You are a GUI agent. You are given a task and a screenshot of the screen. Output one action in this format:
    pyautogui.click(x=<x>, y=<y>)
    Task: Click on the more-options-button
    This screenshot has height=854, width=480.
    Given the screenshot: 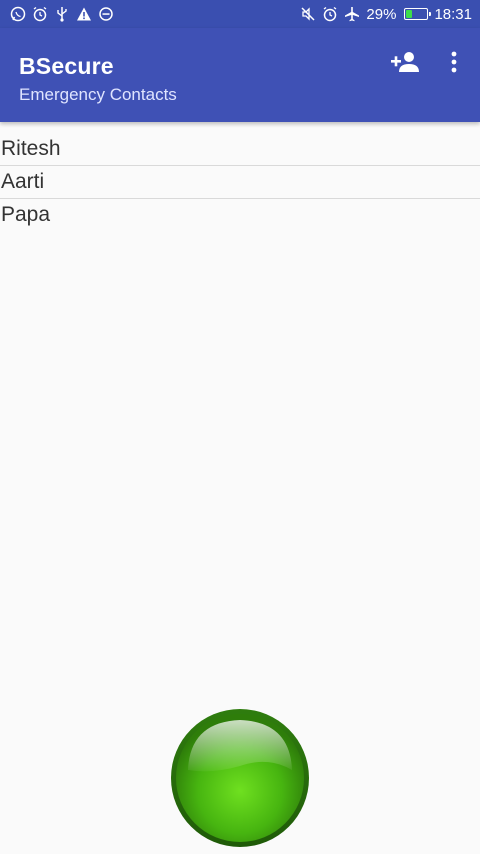 What is the action you would take?
    pyautogui.click(x=454, y=62)
    